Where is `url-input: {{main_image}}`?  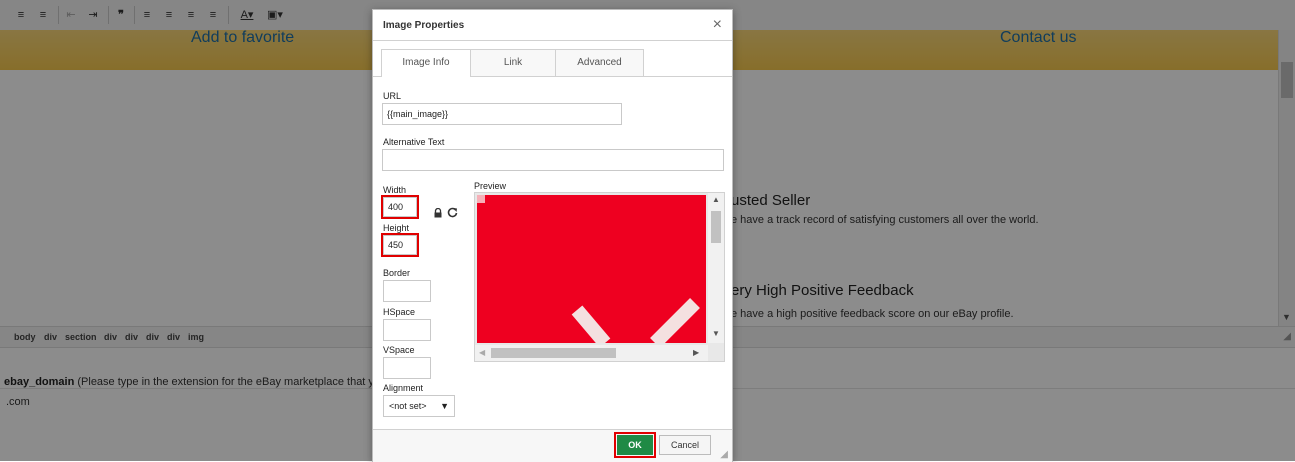
url-input: {{main_image}} is located at coordinates (502, 114).